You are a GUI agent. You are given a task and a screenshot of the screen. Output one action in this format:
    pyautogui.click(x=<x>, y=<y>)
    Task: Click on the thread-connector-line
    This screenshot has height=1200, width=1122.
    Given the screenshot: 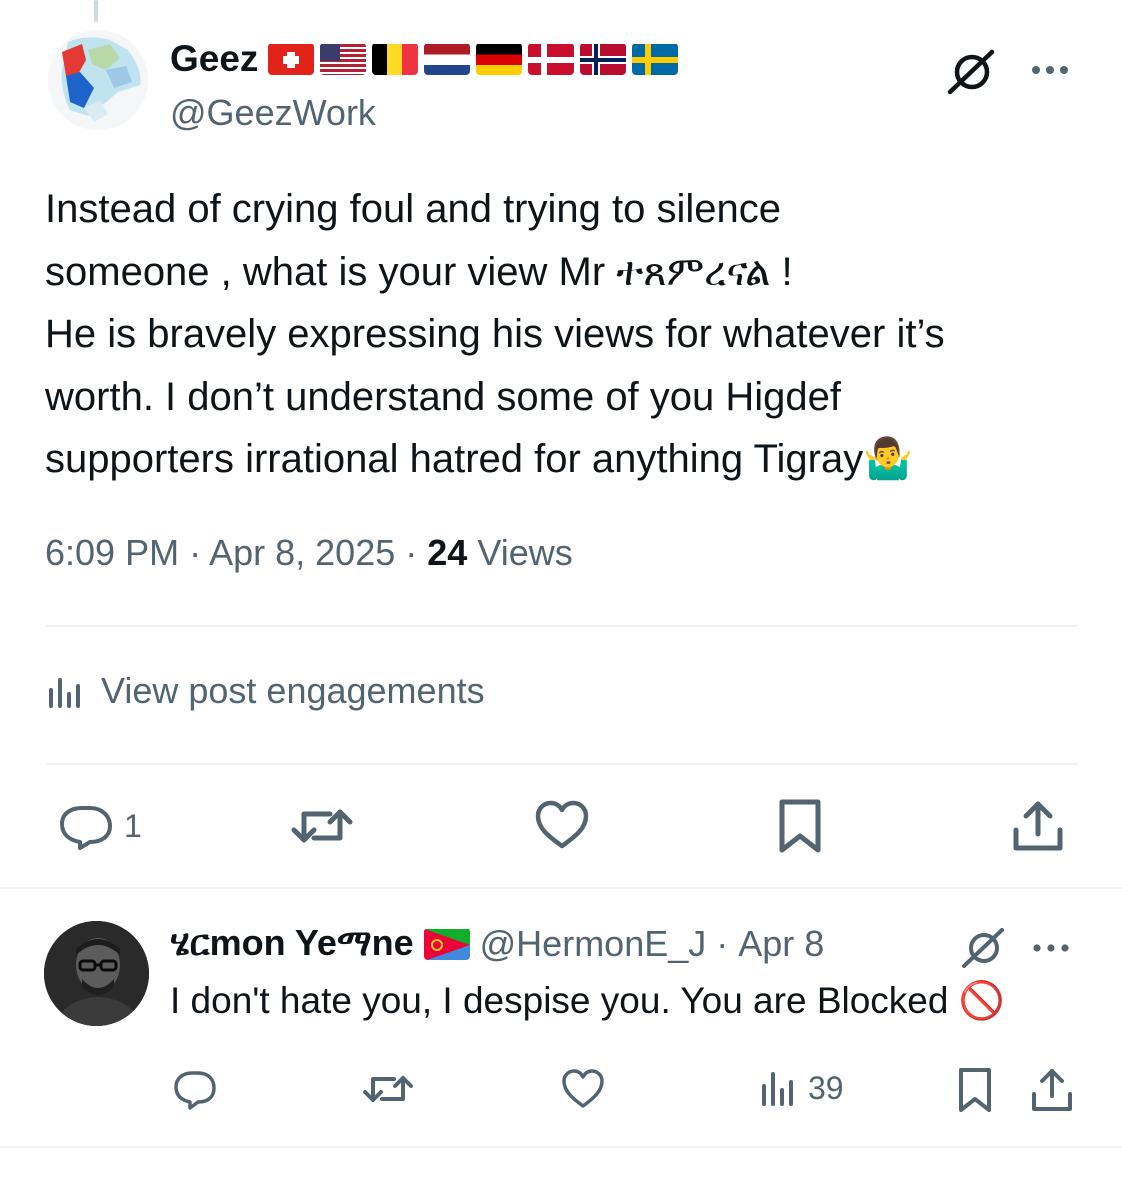 What is the action you would take?
    pyautogui.click(x=96, y=11)
    